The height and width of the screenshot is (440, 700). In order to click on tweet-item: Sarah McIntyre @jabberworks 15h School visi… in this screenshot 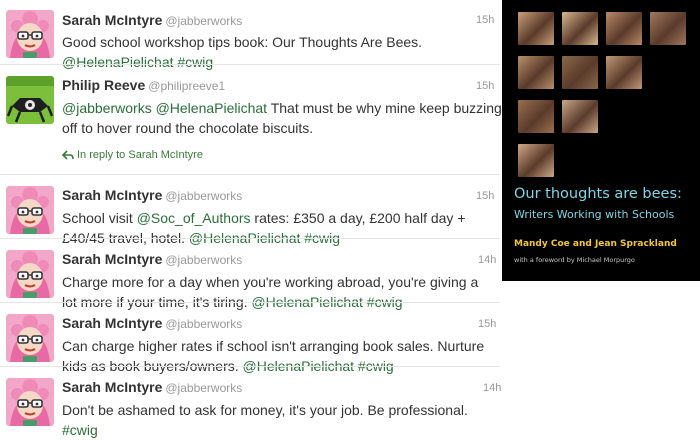, I will do `click(251, 210)`.